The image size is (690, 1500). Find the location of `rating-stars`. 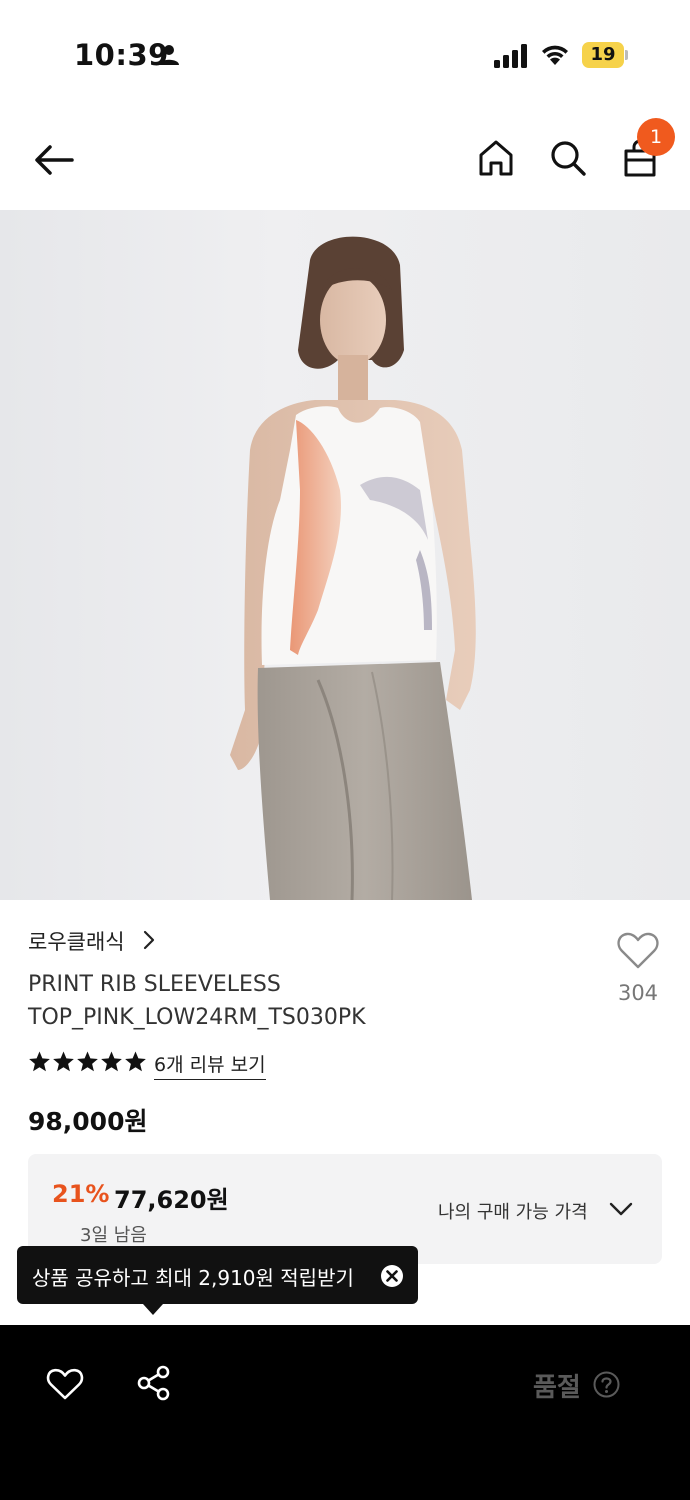

rating-stars is located at coordinates (88, 1062).